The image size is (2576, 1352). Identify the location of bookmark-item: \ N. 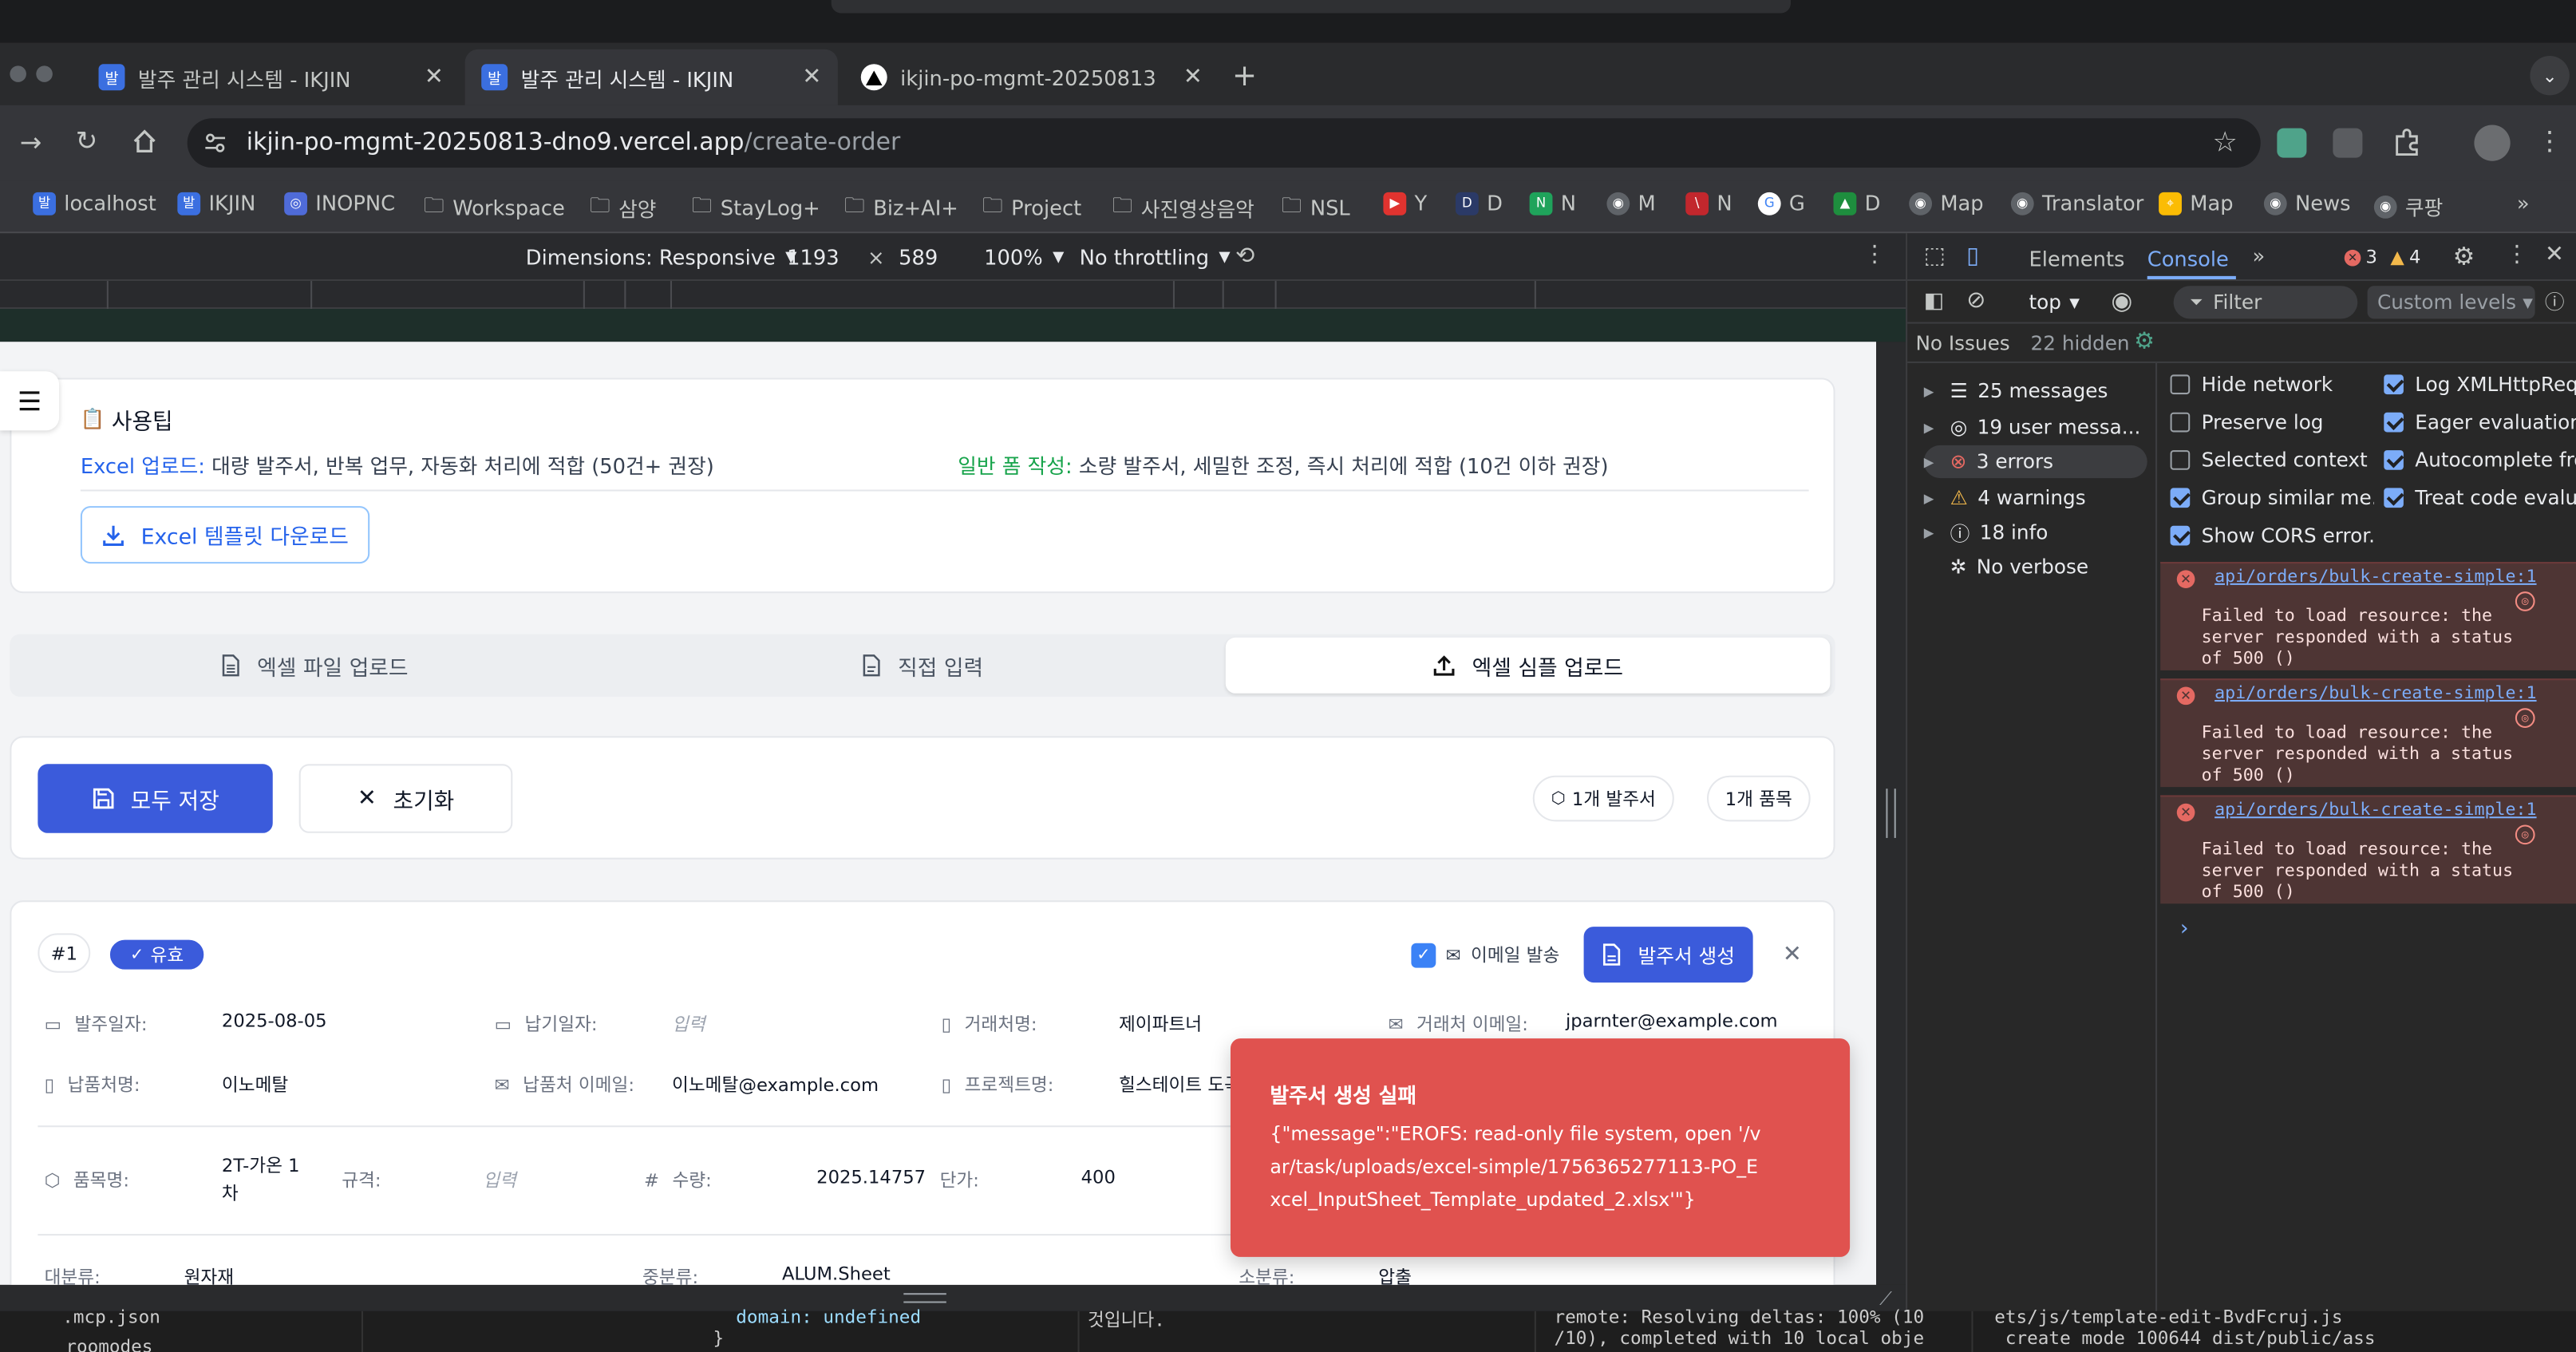
(1708, 203).